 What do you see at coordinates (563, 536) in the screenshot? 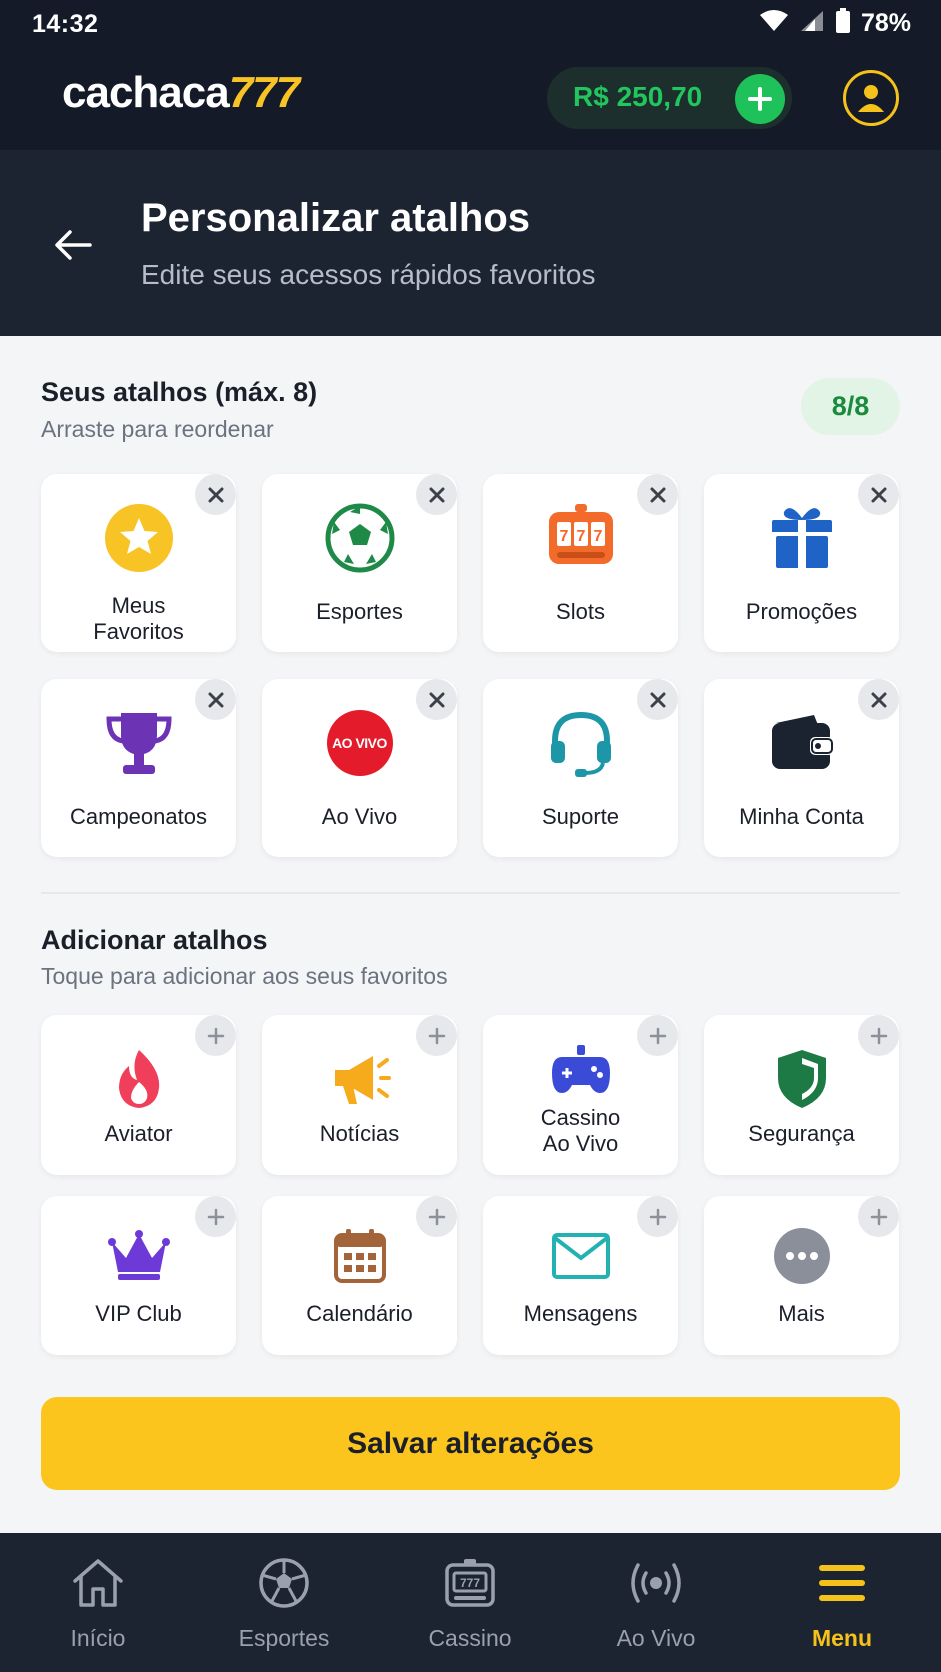
I see `svg-text: 7` at bounding box center [563, 536].